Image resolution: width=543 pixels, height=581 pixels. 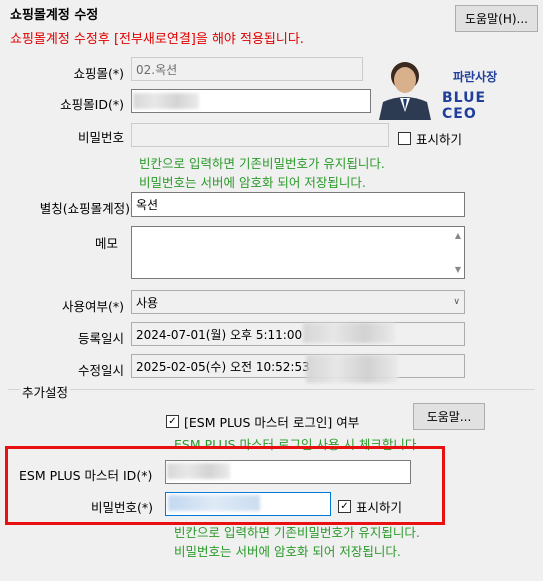 What do you see at coordinates (298, 252) in the screenshot?
I see `memo-textarea: ▲ ▼` at bounding box center [298, 252].